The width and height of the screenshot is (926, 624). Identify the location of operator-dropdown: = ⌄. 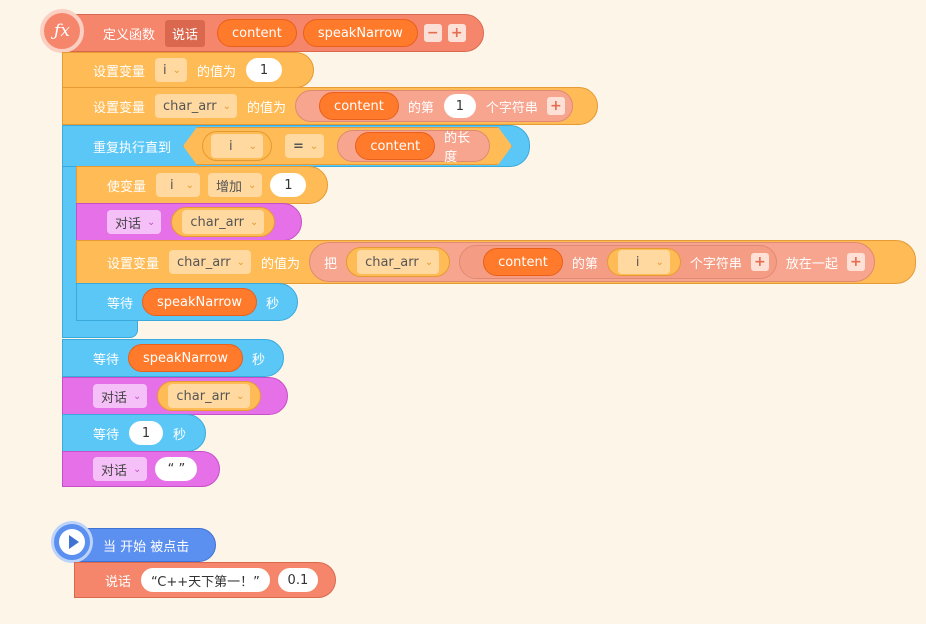
(304, 146).